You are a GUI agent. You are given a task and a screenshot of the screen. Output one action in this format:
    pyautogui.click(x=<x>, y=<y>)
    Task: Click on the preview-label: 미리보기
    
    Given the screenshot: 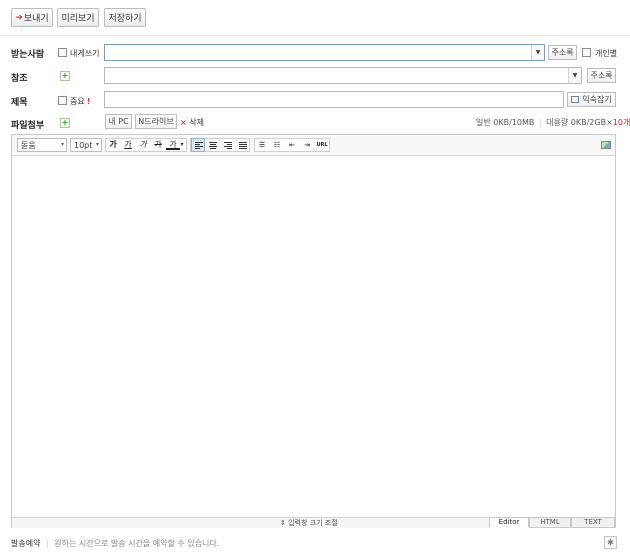 What is the action you would take?
    pyautogui.click(x=78, y=19)
    